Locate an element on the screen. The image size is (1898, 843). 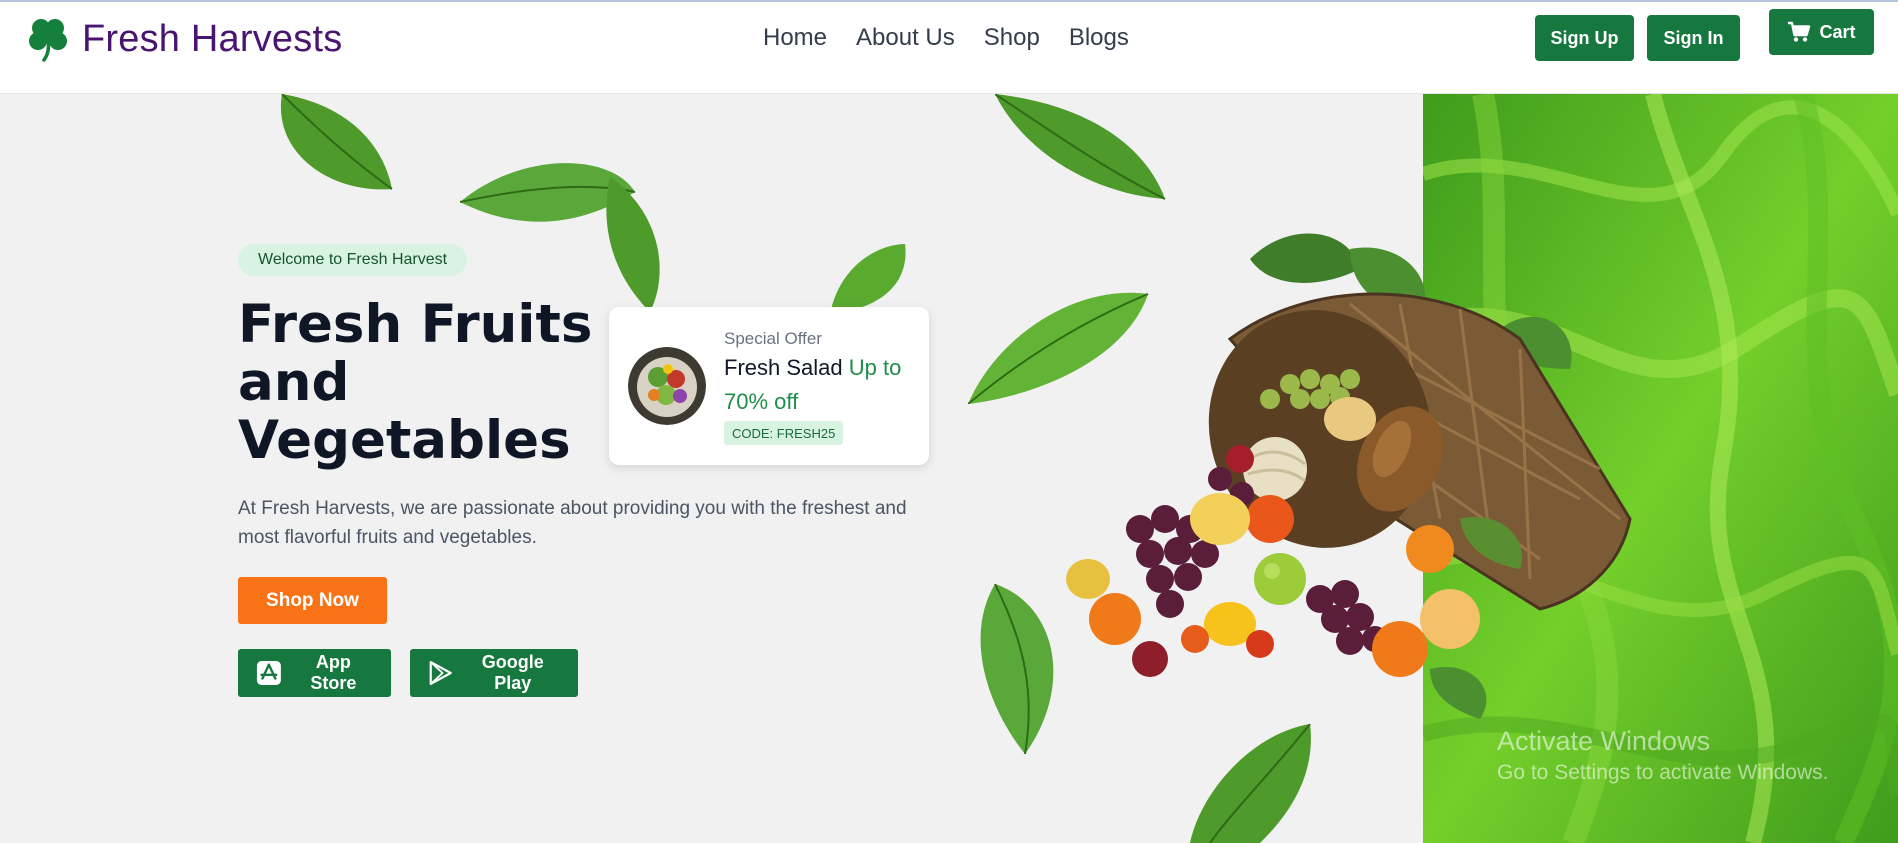
cart-label: Cart is located at coordinates (1837, 31).